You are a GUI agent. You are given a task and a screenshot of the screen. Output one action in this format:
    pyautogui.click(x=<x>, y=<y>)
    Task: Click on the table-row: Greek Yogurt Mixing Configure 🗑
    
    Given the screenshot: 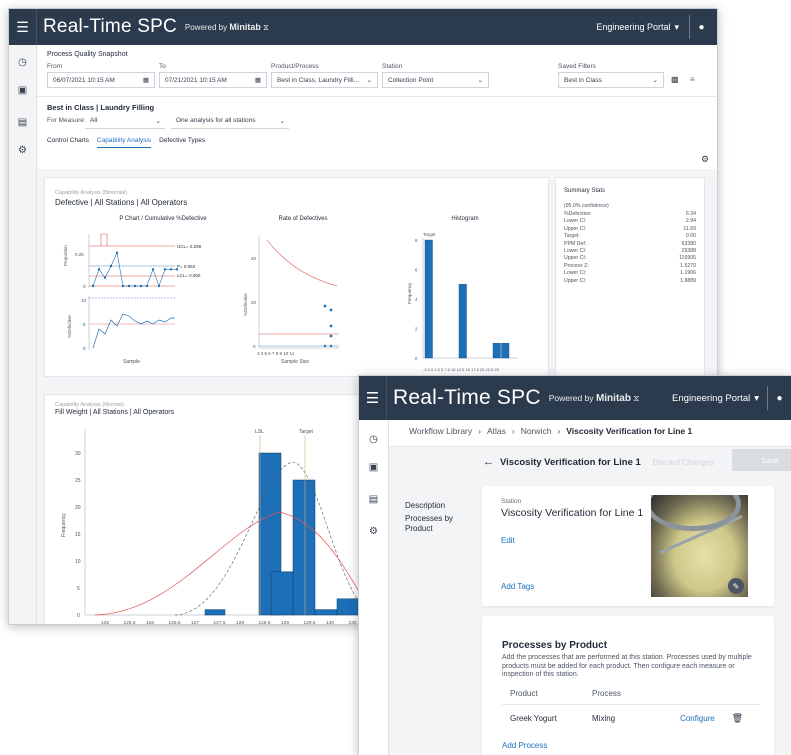 What is the action you would take?
    pyautogui.click(x=631, y=718)
    